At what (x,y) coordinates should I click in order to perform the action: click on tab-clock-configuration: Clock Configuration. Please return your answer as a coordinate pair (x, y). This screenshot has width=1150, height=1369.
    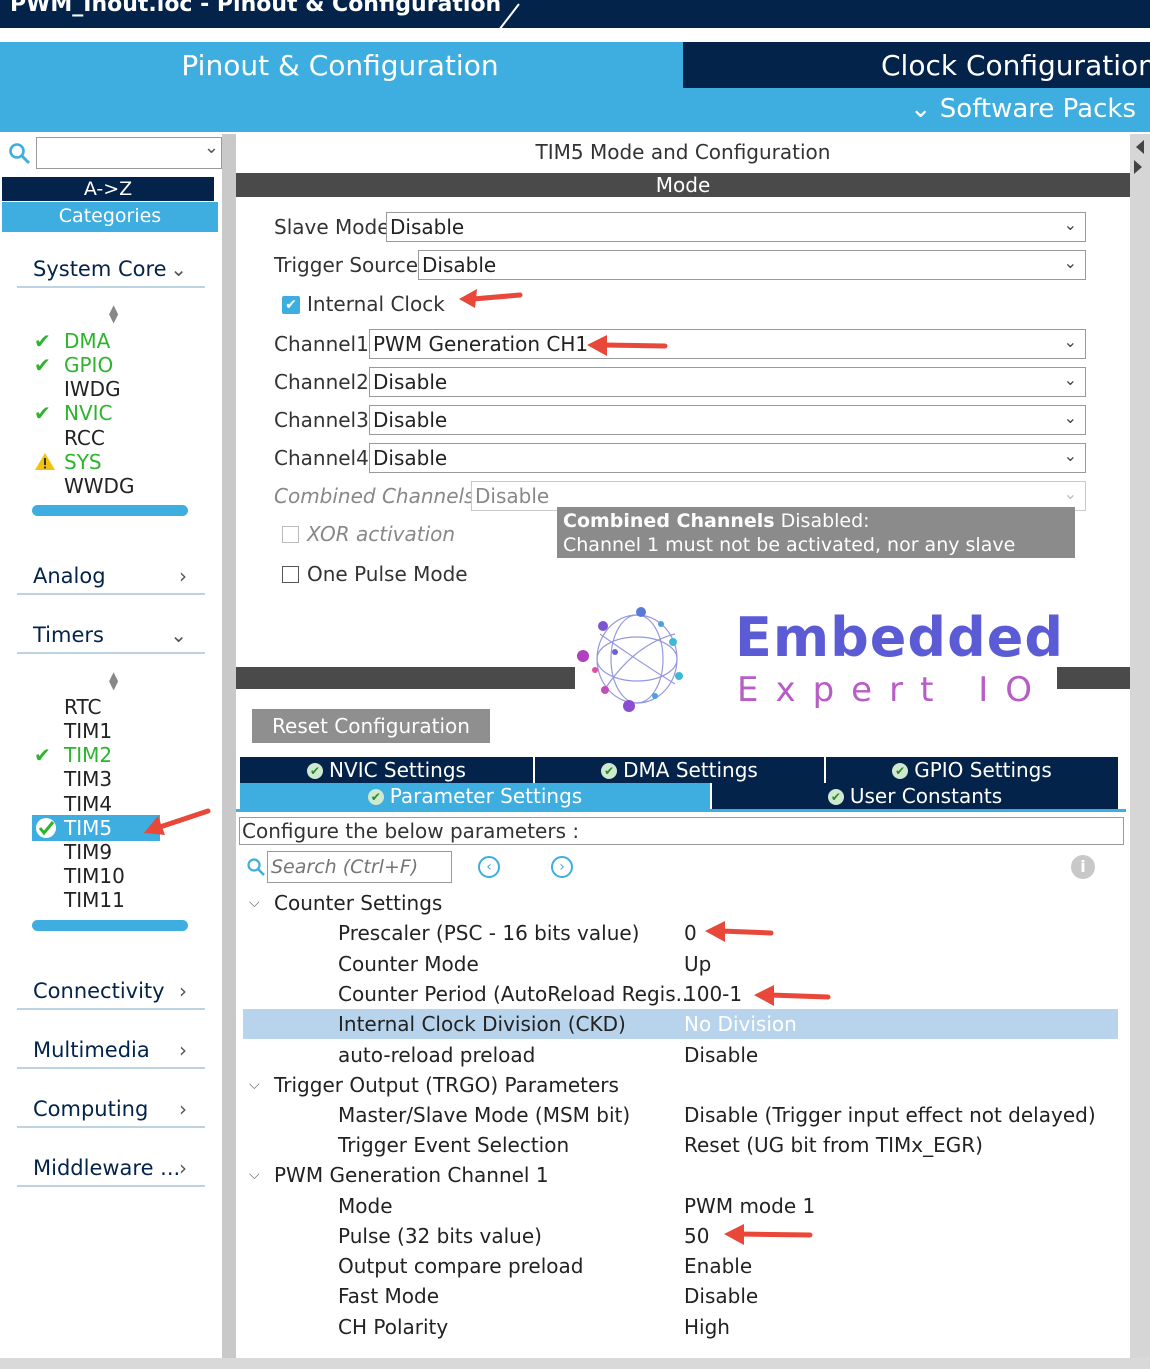
    Looking at the image, I should click on (916, 65).